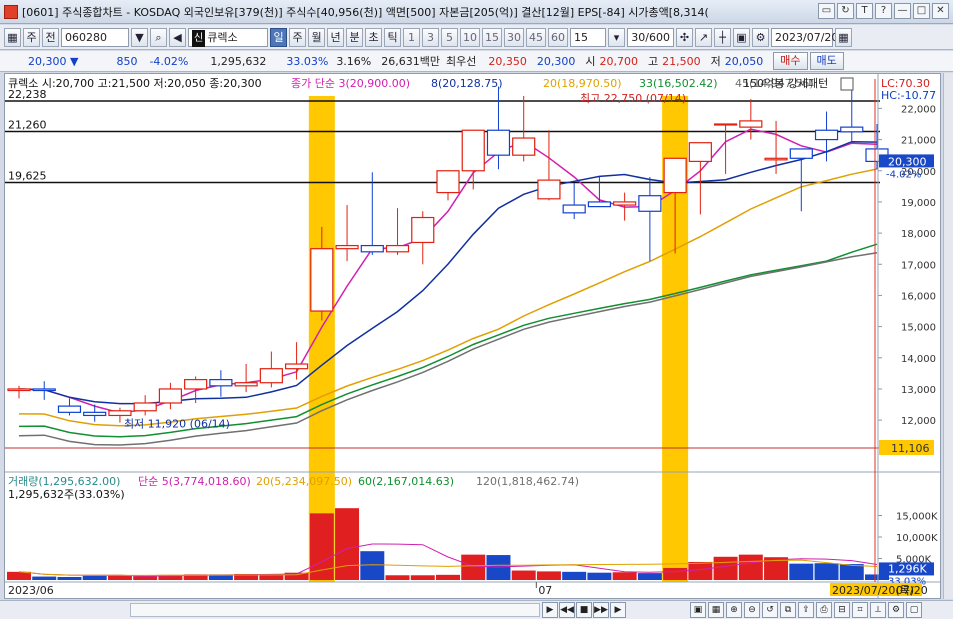 Image resolution: width=953 pixels, height=619 pixels. I want to click on horizontal-scrollbar, so click(335, 610).